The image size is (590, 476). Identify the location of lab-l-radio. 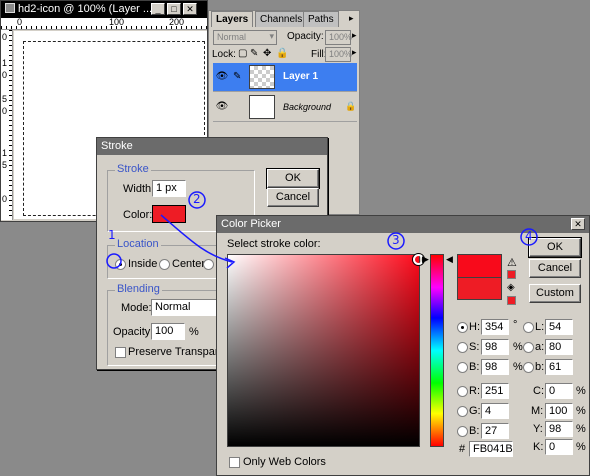
(528, 327).